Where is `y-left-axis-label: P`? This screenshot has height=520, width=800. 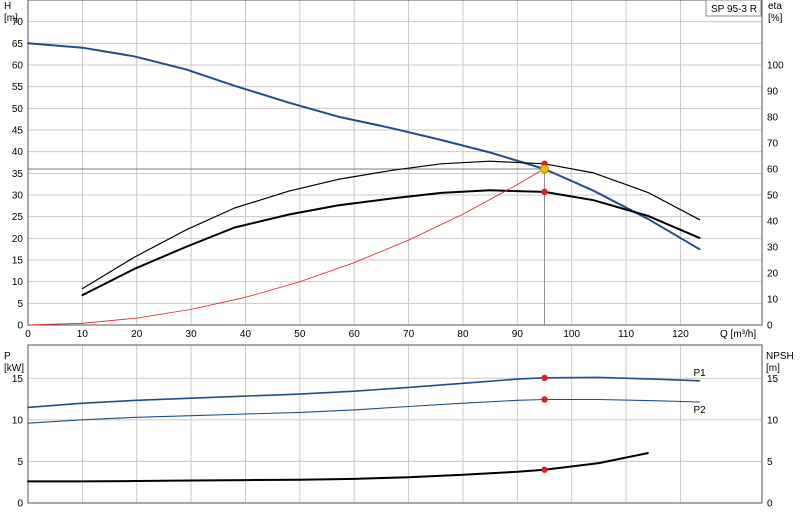 y-left-axis-label: P is located at coordinates (7, 356).